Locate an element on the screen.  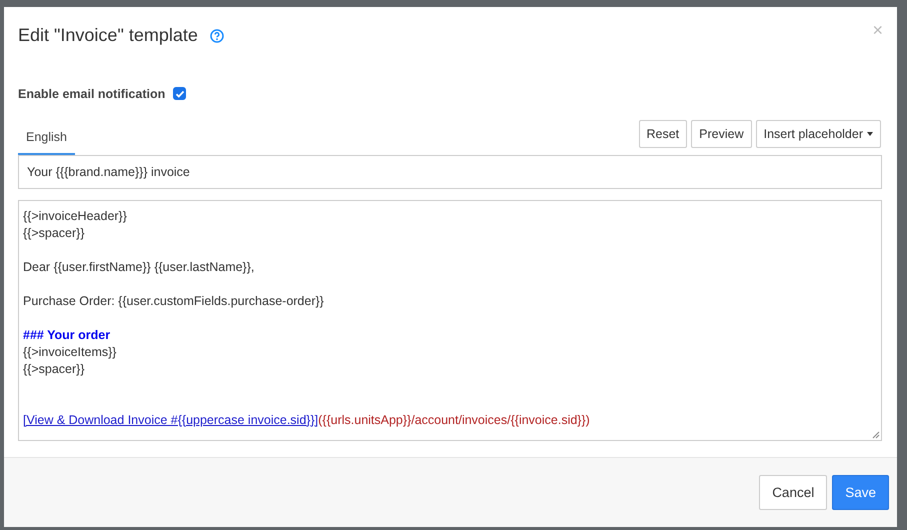
url-text: ({{urls.unitsApp}}/account/invoices/{{invoice.sid}}) is located at coordinates (454, 419).